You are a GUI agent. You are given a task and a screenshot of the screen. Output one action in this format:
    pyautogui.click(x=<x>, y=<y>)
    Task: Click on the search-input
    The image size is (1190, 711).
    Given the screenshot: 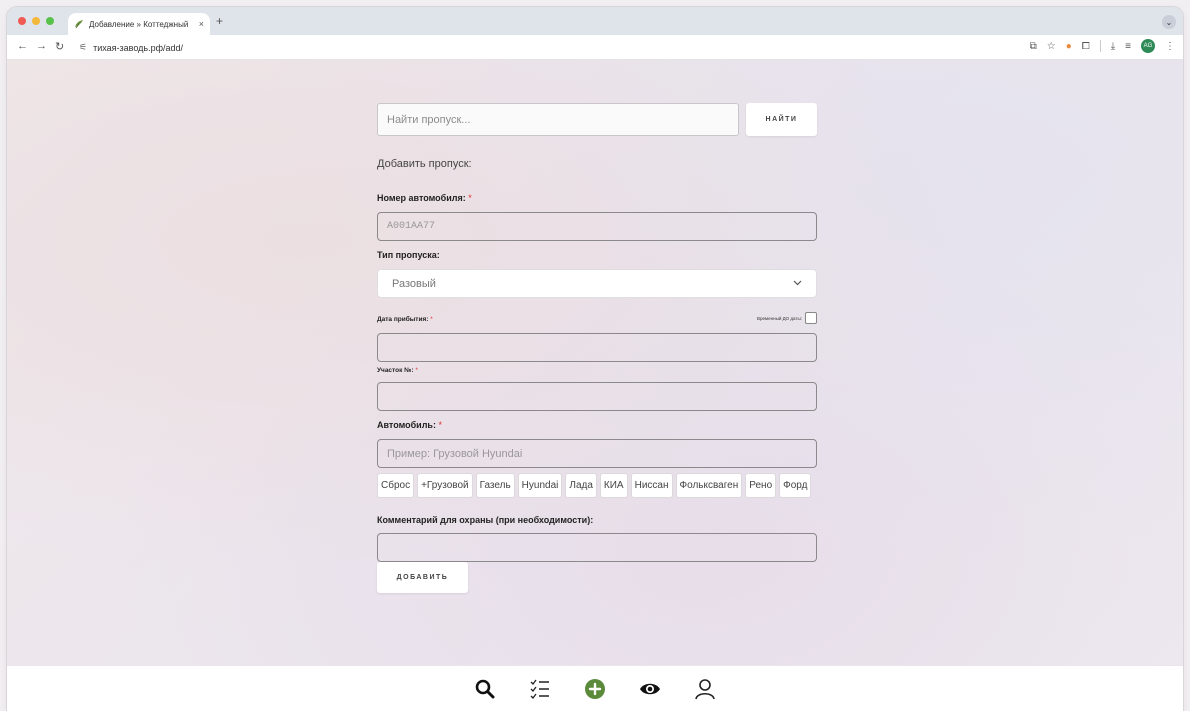 What is the action you would take?
    pyautogui.click(x=558, y=119)
    